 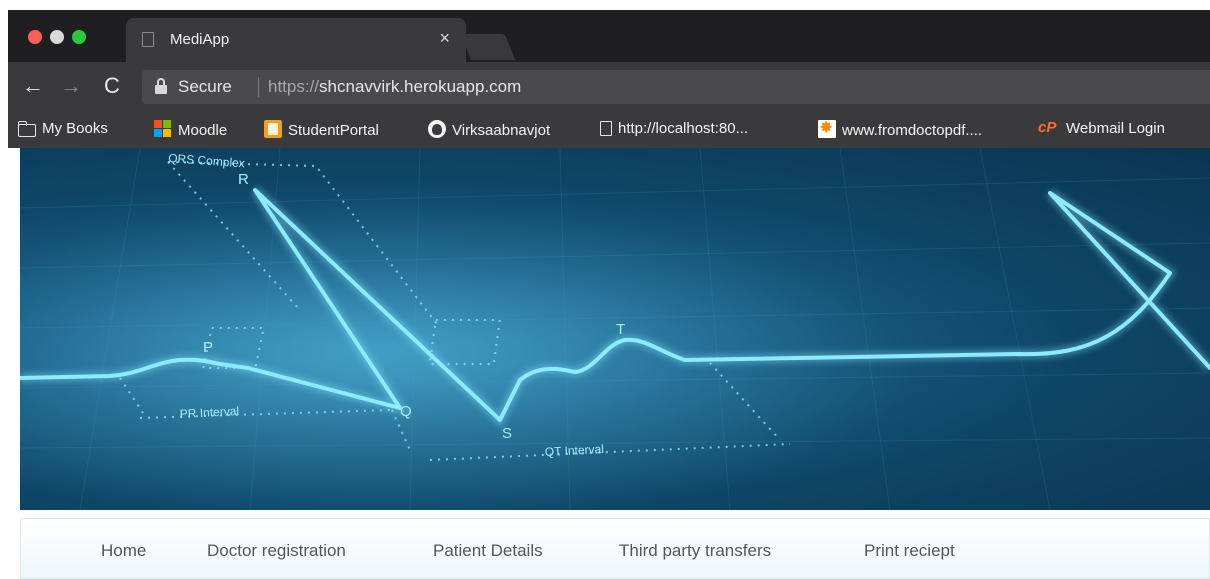 I want to click on bookmark-virksaabnavjot: Virksaabnavjot, so click(x=489, y=130).